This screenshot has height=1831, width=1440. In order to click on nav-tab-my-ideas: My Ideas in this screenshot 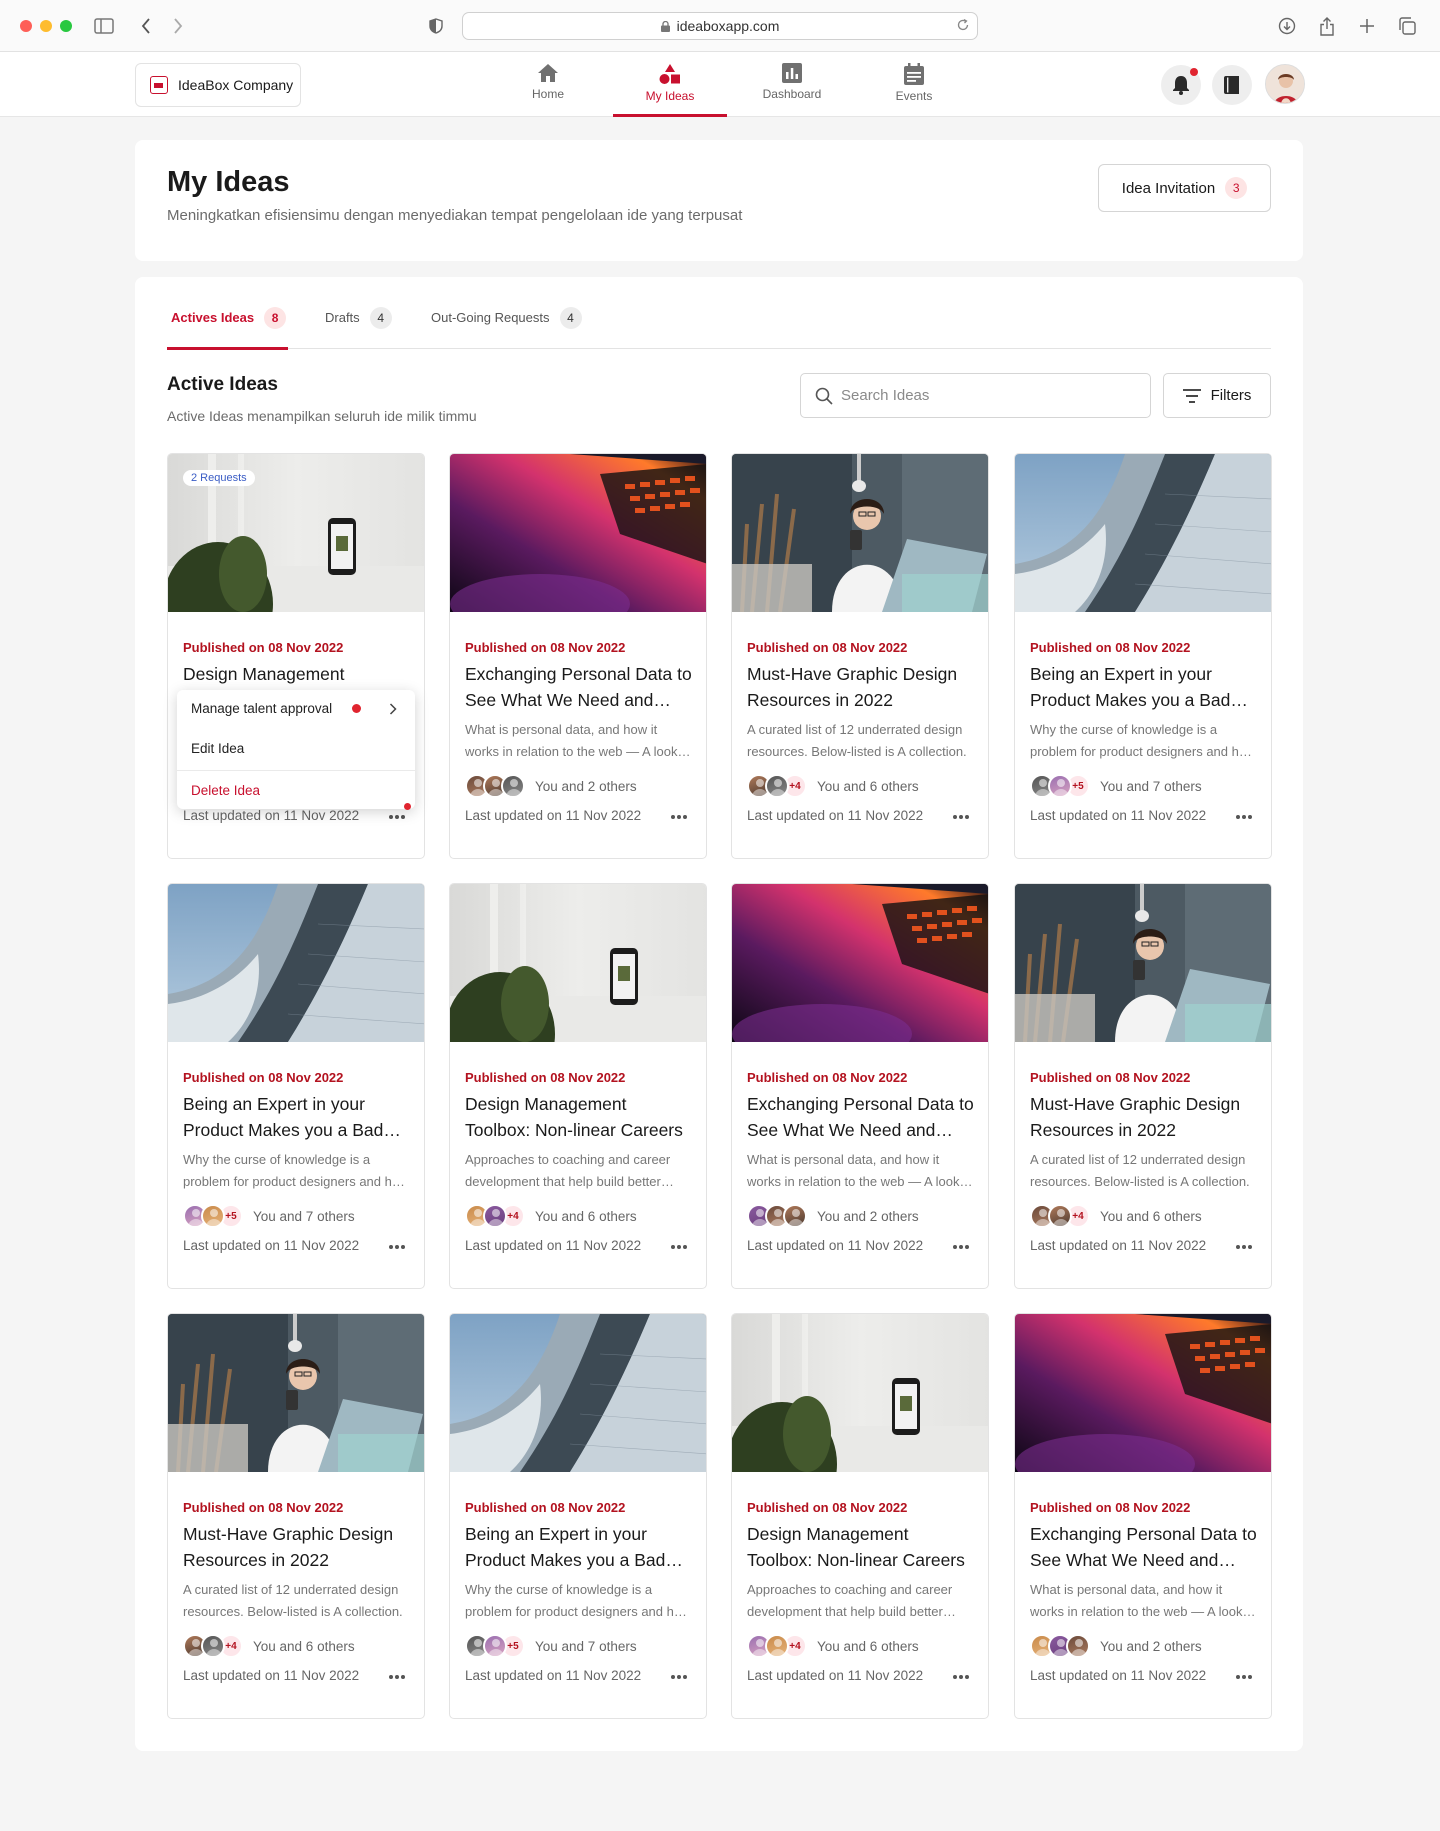, I will do `click(670, 84)`.